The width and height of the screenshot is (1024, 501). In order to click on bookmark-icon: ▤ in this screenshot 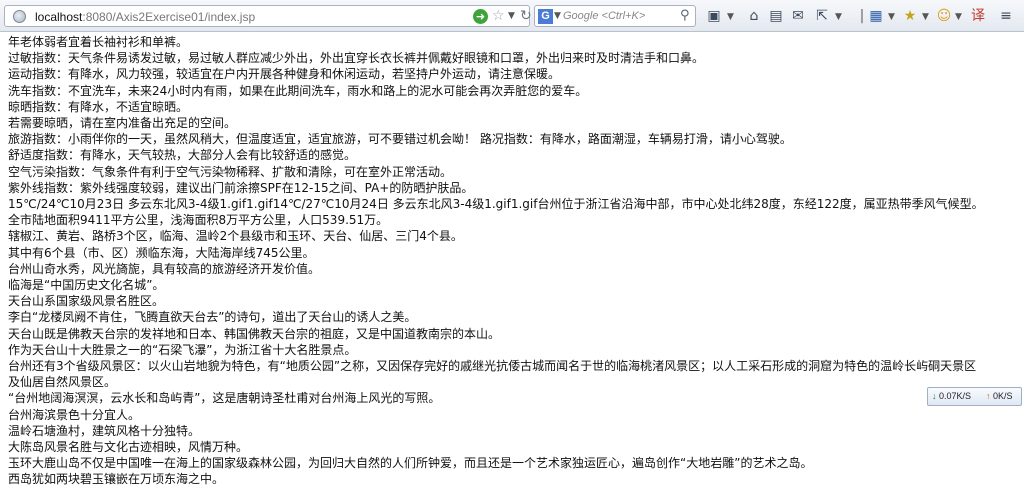, I will do `click(776, 16)`.